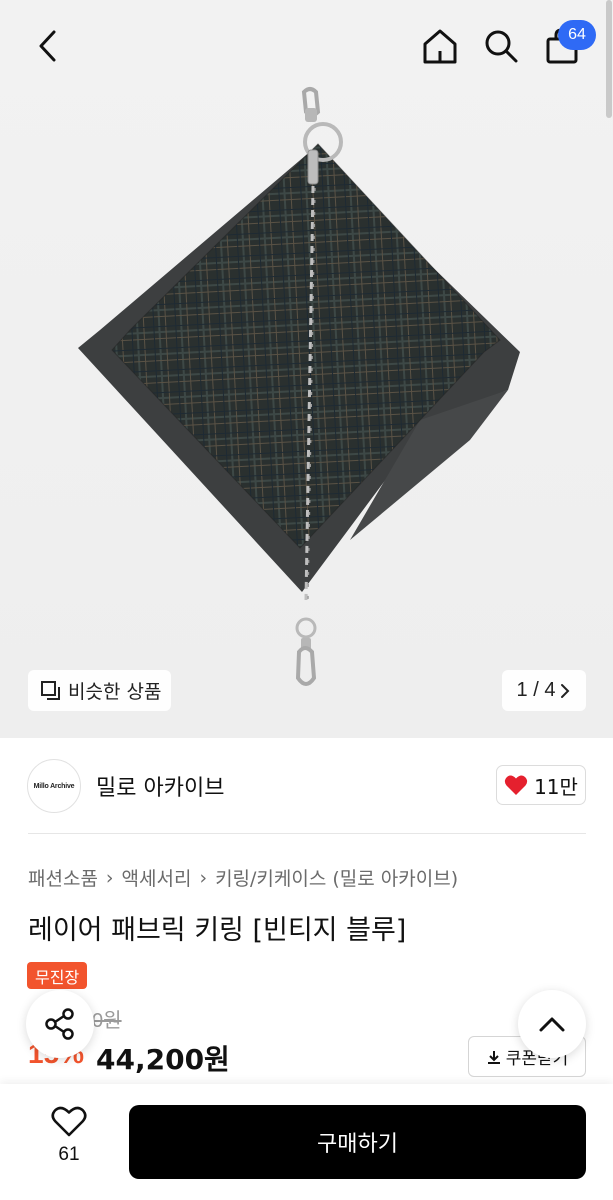 The image size is (613, 1200). What do you see at coordinates (115, 692) in the screenshot?
I see `similar-products-label: 비슷한 상품` at bounding box center [115, 692].